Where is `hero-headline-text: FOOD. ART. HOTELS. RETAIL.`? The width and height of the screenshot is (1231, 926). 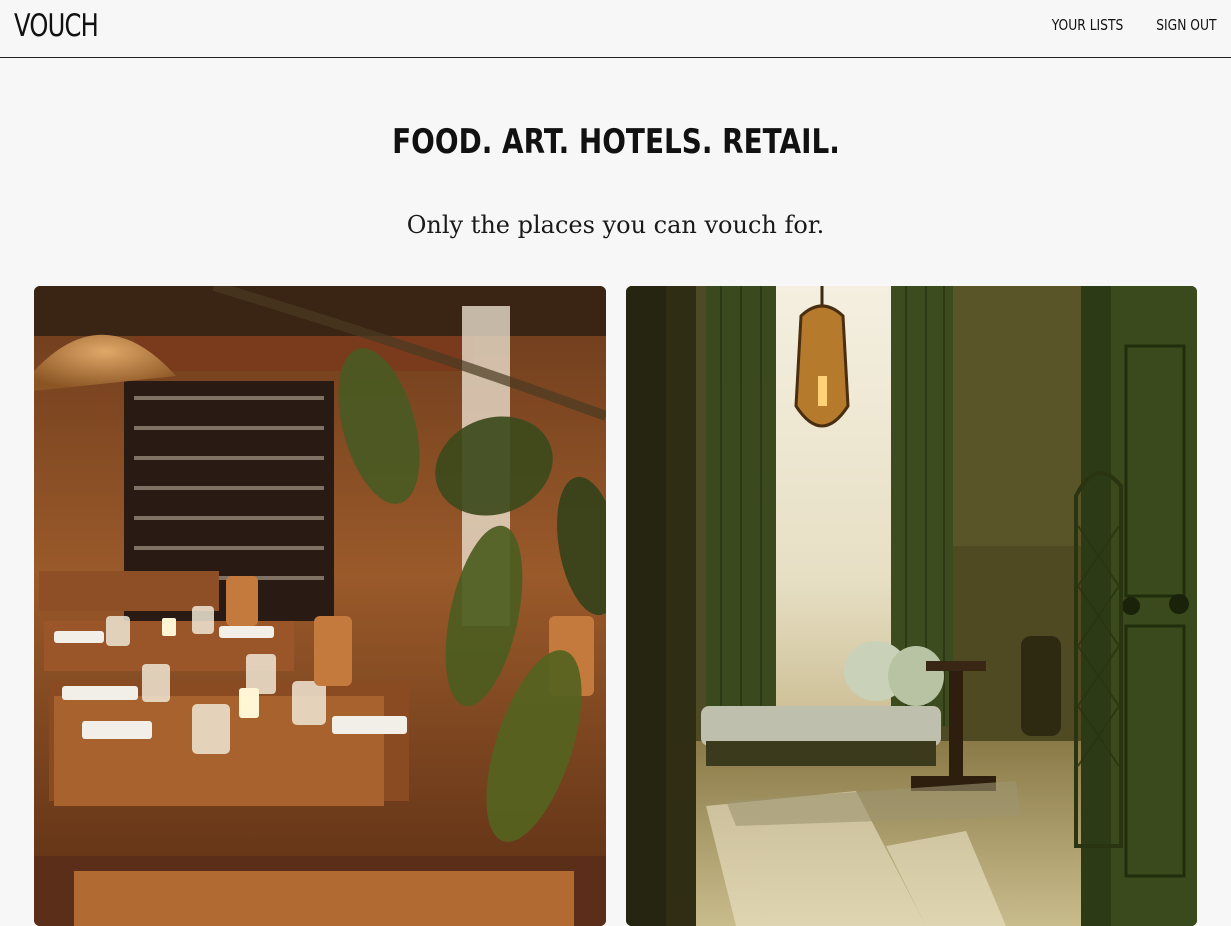
hero-headline-text: FOOD. ART. HOTELS. RETAIL. is located at coordinates (615, 142).